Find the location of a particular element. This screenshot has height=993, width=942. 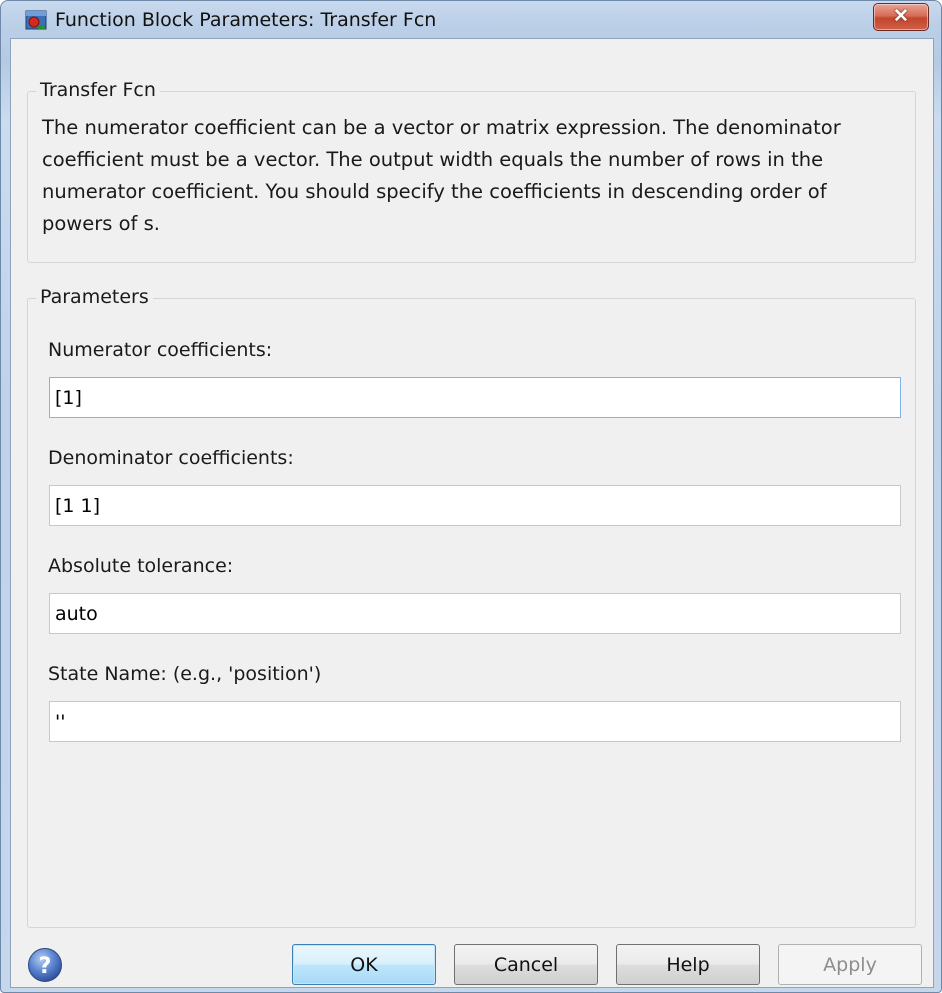

block-type-heading: Transfer Fcn is located at coordinates (98, 90).